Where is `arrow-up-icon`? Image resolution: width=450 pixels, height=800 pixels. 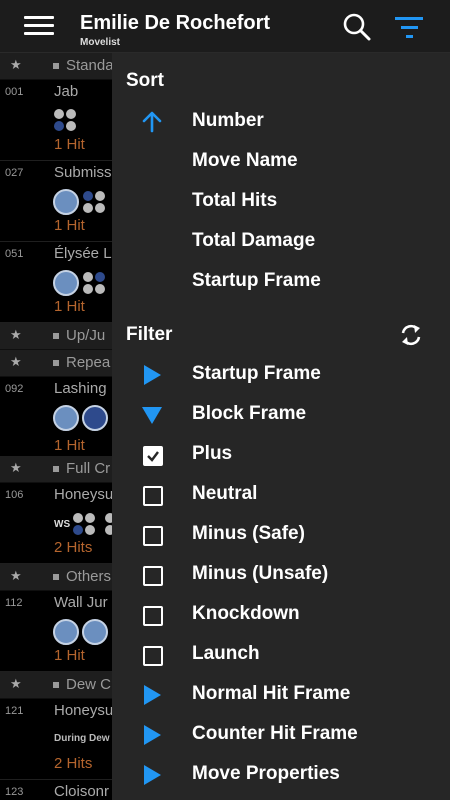
arrow-up-icon is located at coordinates (152, 122).